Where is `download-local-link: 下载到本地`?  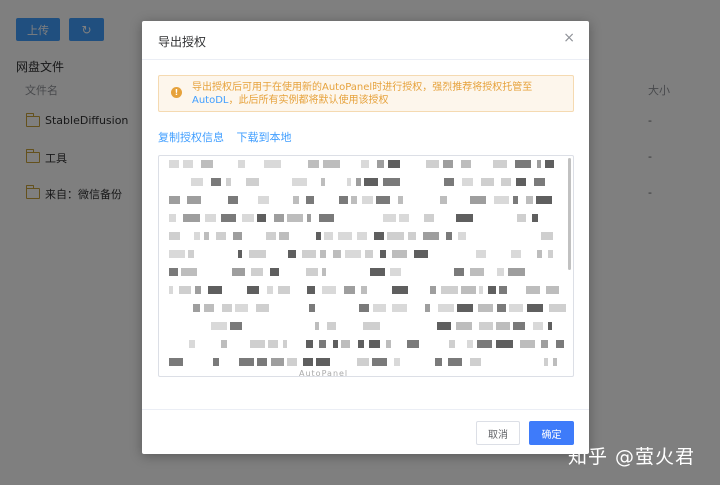
download-local-link: 下载到本地 is located at coordinates (264, 137).